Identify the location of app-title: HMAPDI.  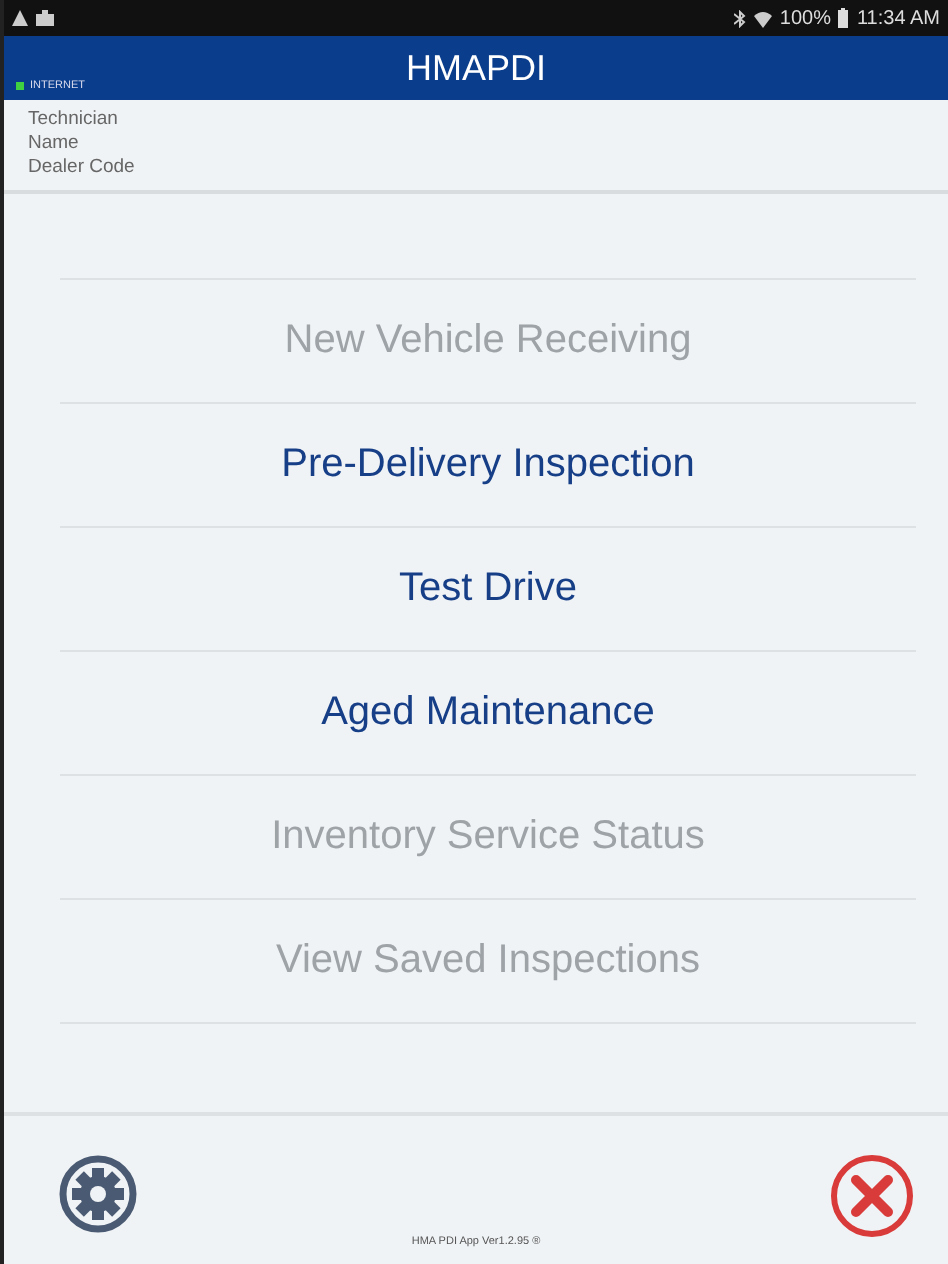
(475, 68).